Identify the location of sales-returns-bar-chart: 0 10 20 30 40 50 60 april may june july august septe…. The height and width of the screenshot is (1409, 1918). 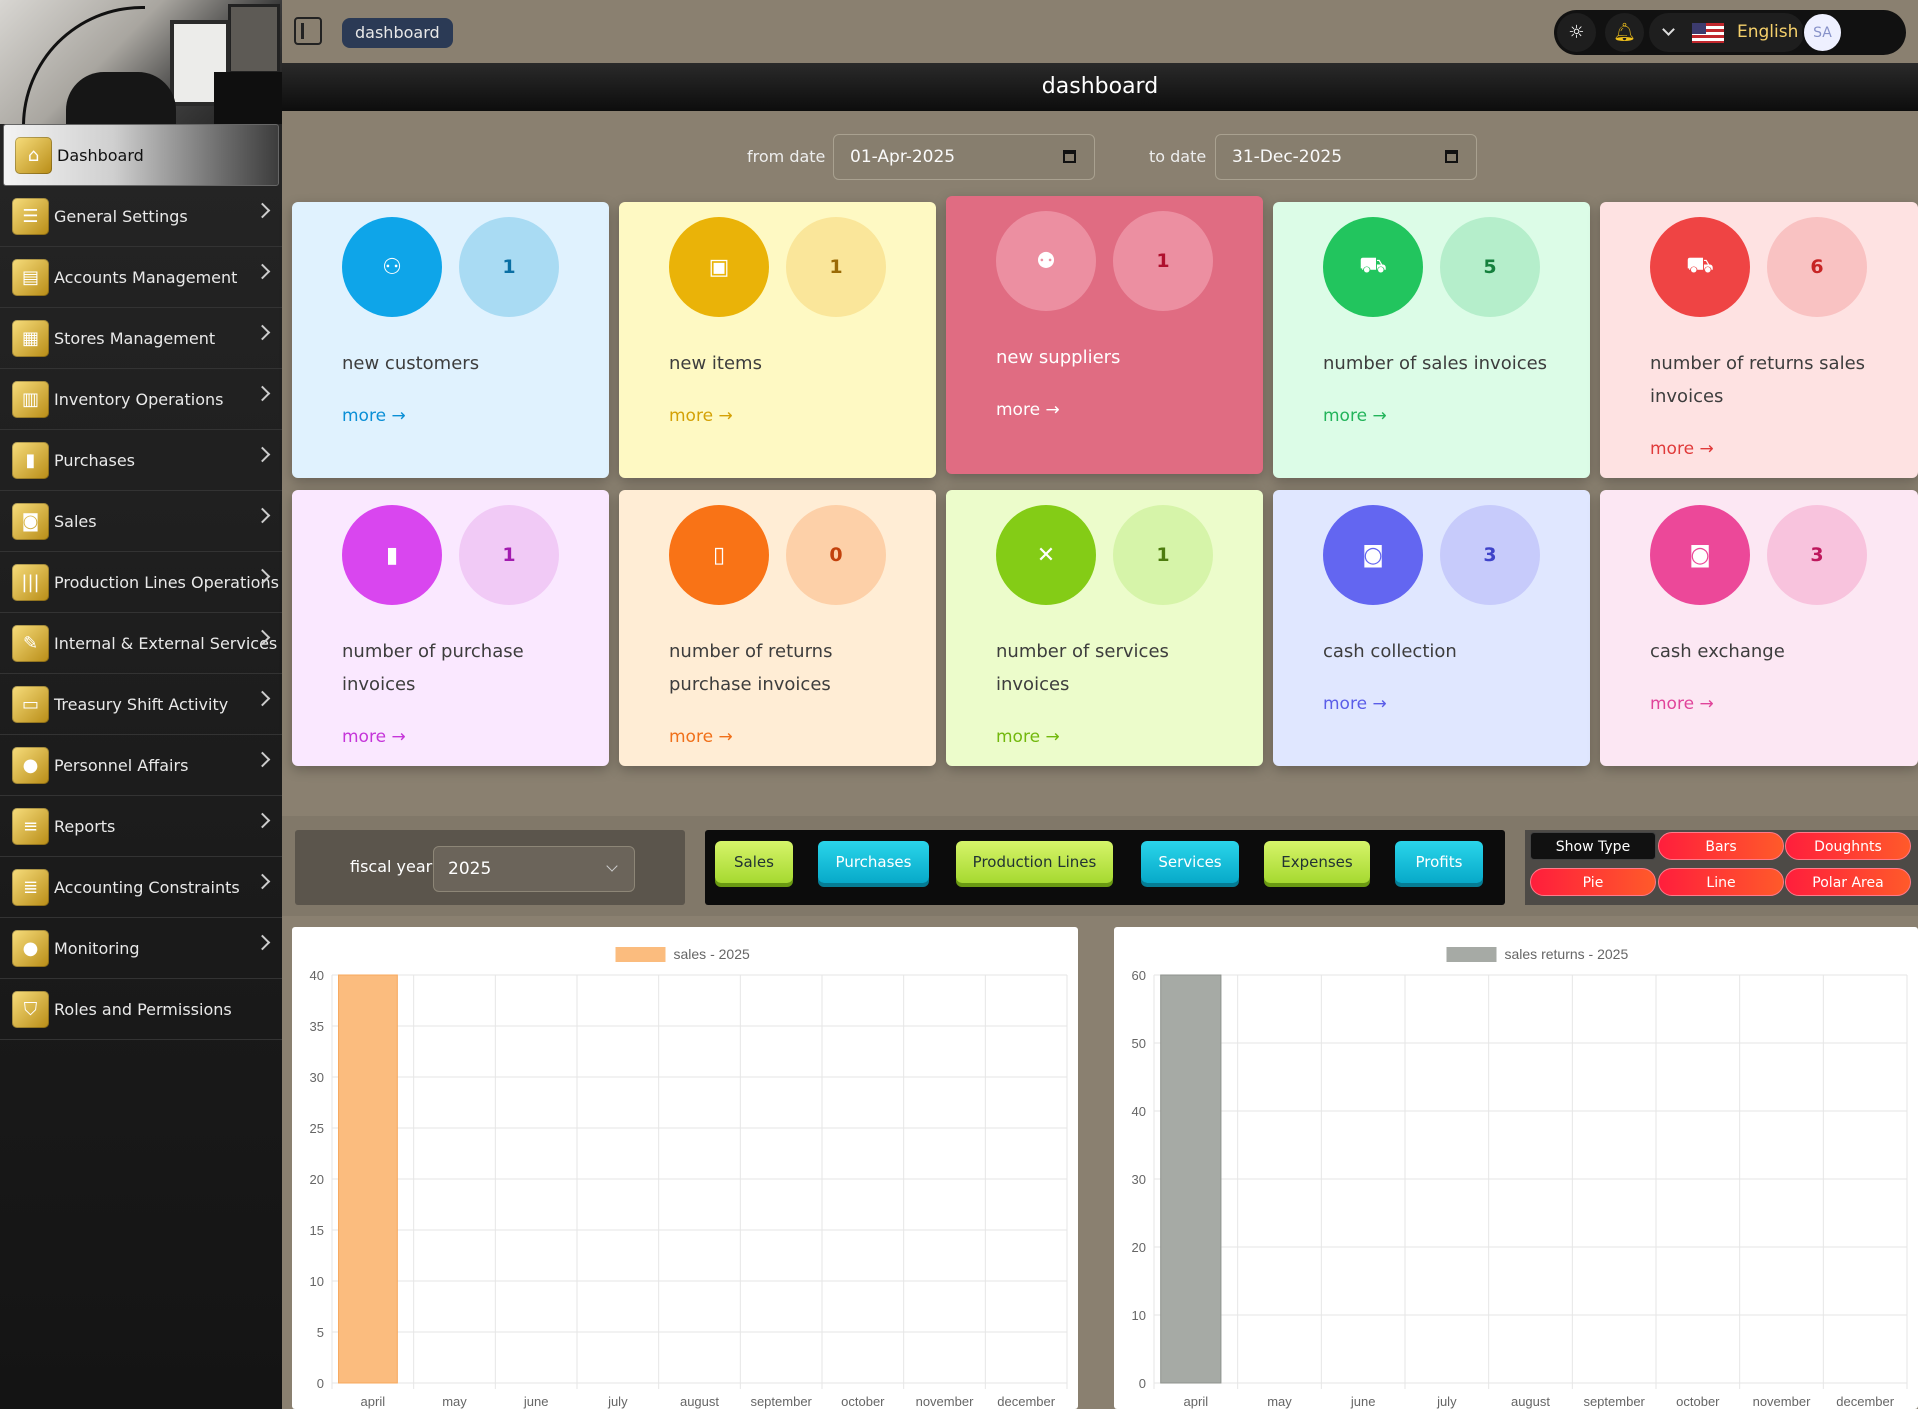
(1520, 1177).